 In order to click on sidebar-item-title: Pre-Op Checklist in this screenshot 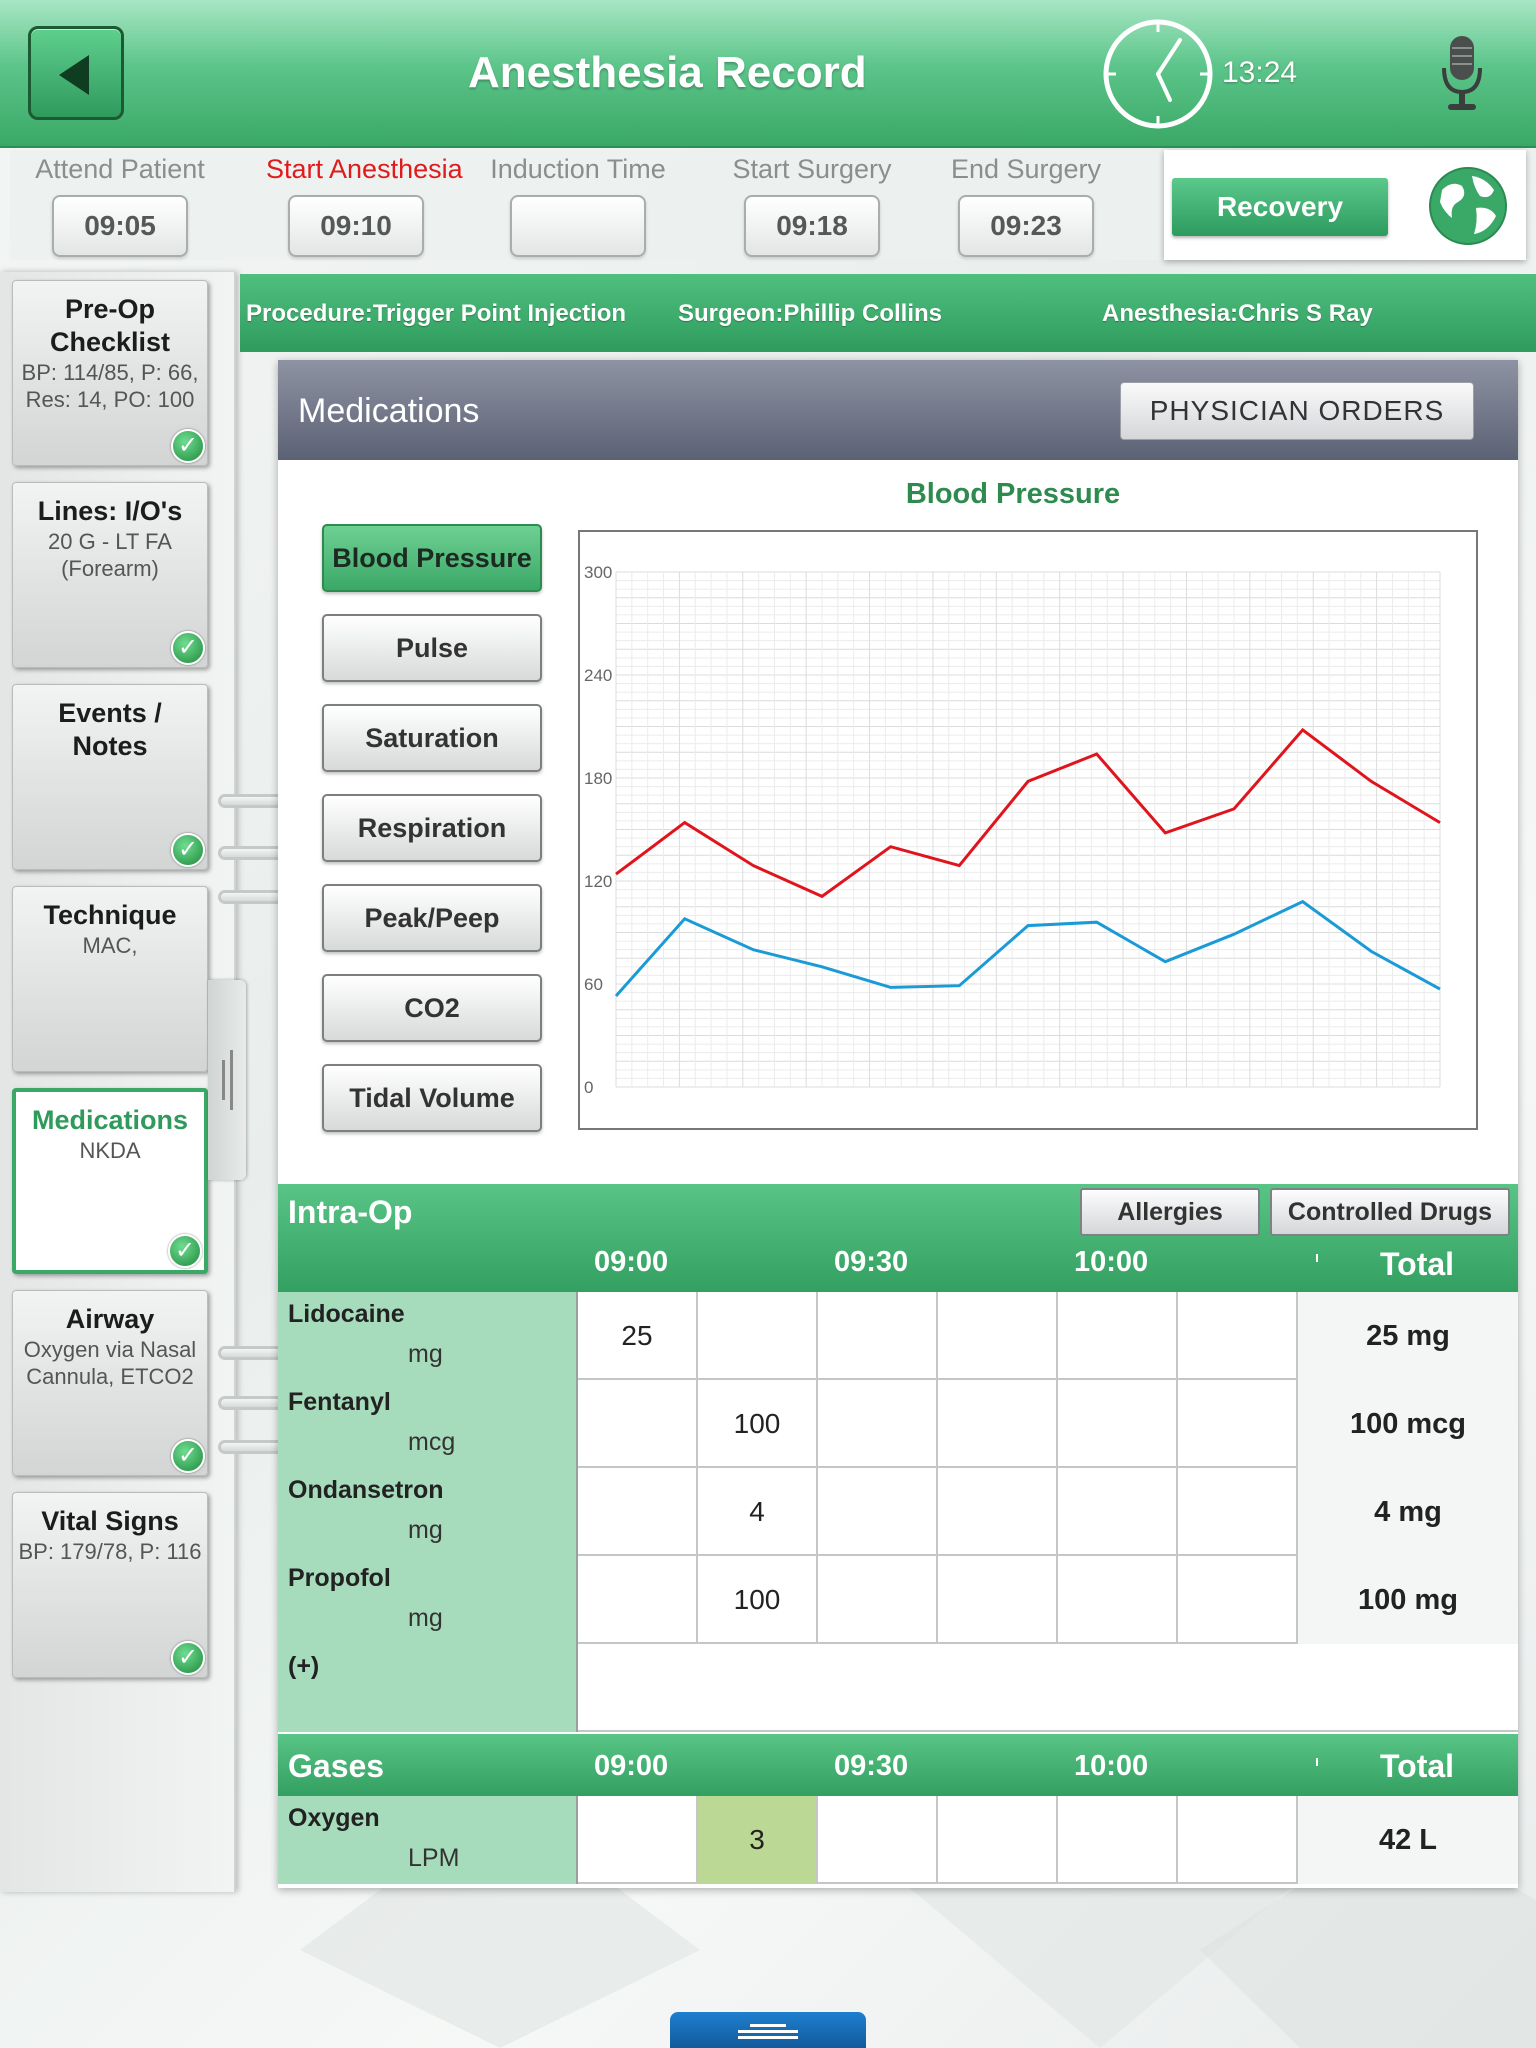, I will do `click(110, 325)`.